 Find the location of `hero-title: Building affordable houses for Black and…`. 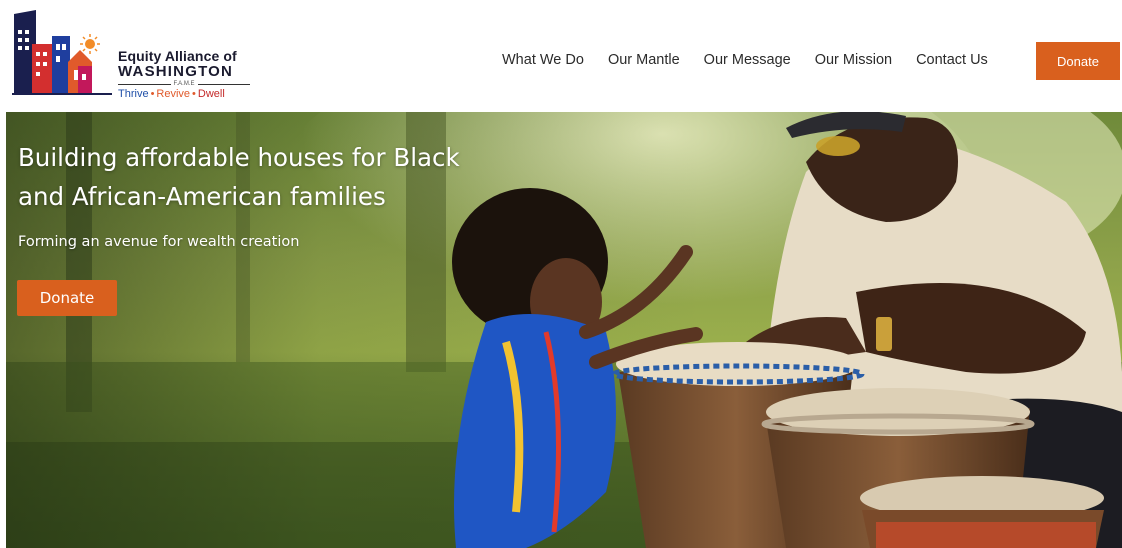

hero-title: Building affordable houses for Black and… is located at coordinates (239, 177).